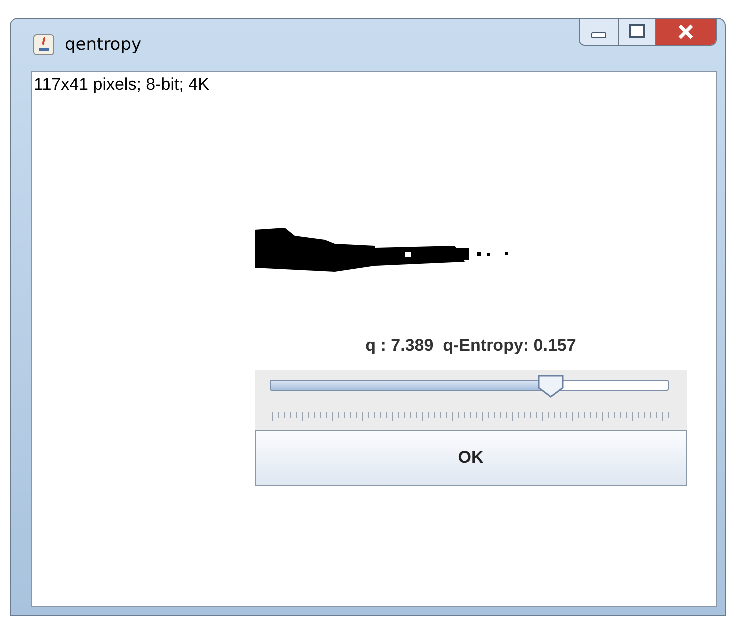  Describe the element at coordinates (471, 400) in the screenshot. I see `q-slider` at that location.